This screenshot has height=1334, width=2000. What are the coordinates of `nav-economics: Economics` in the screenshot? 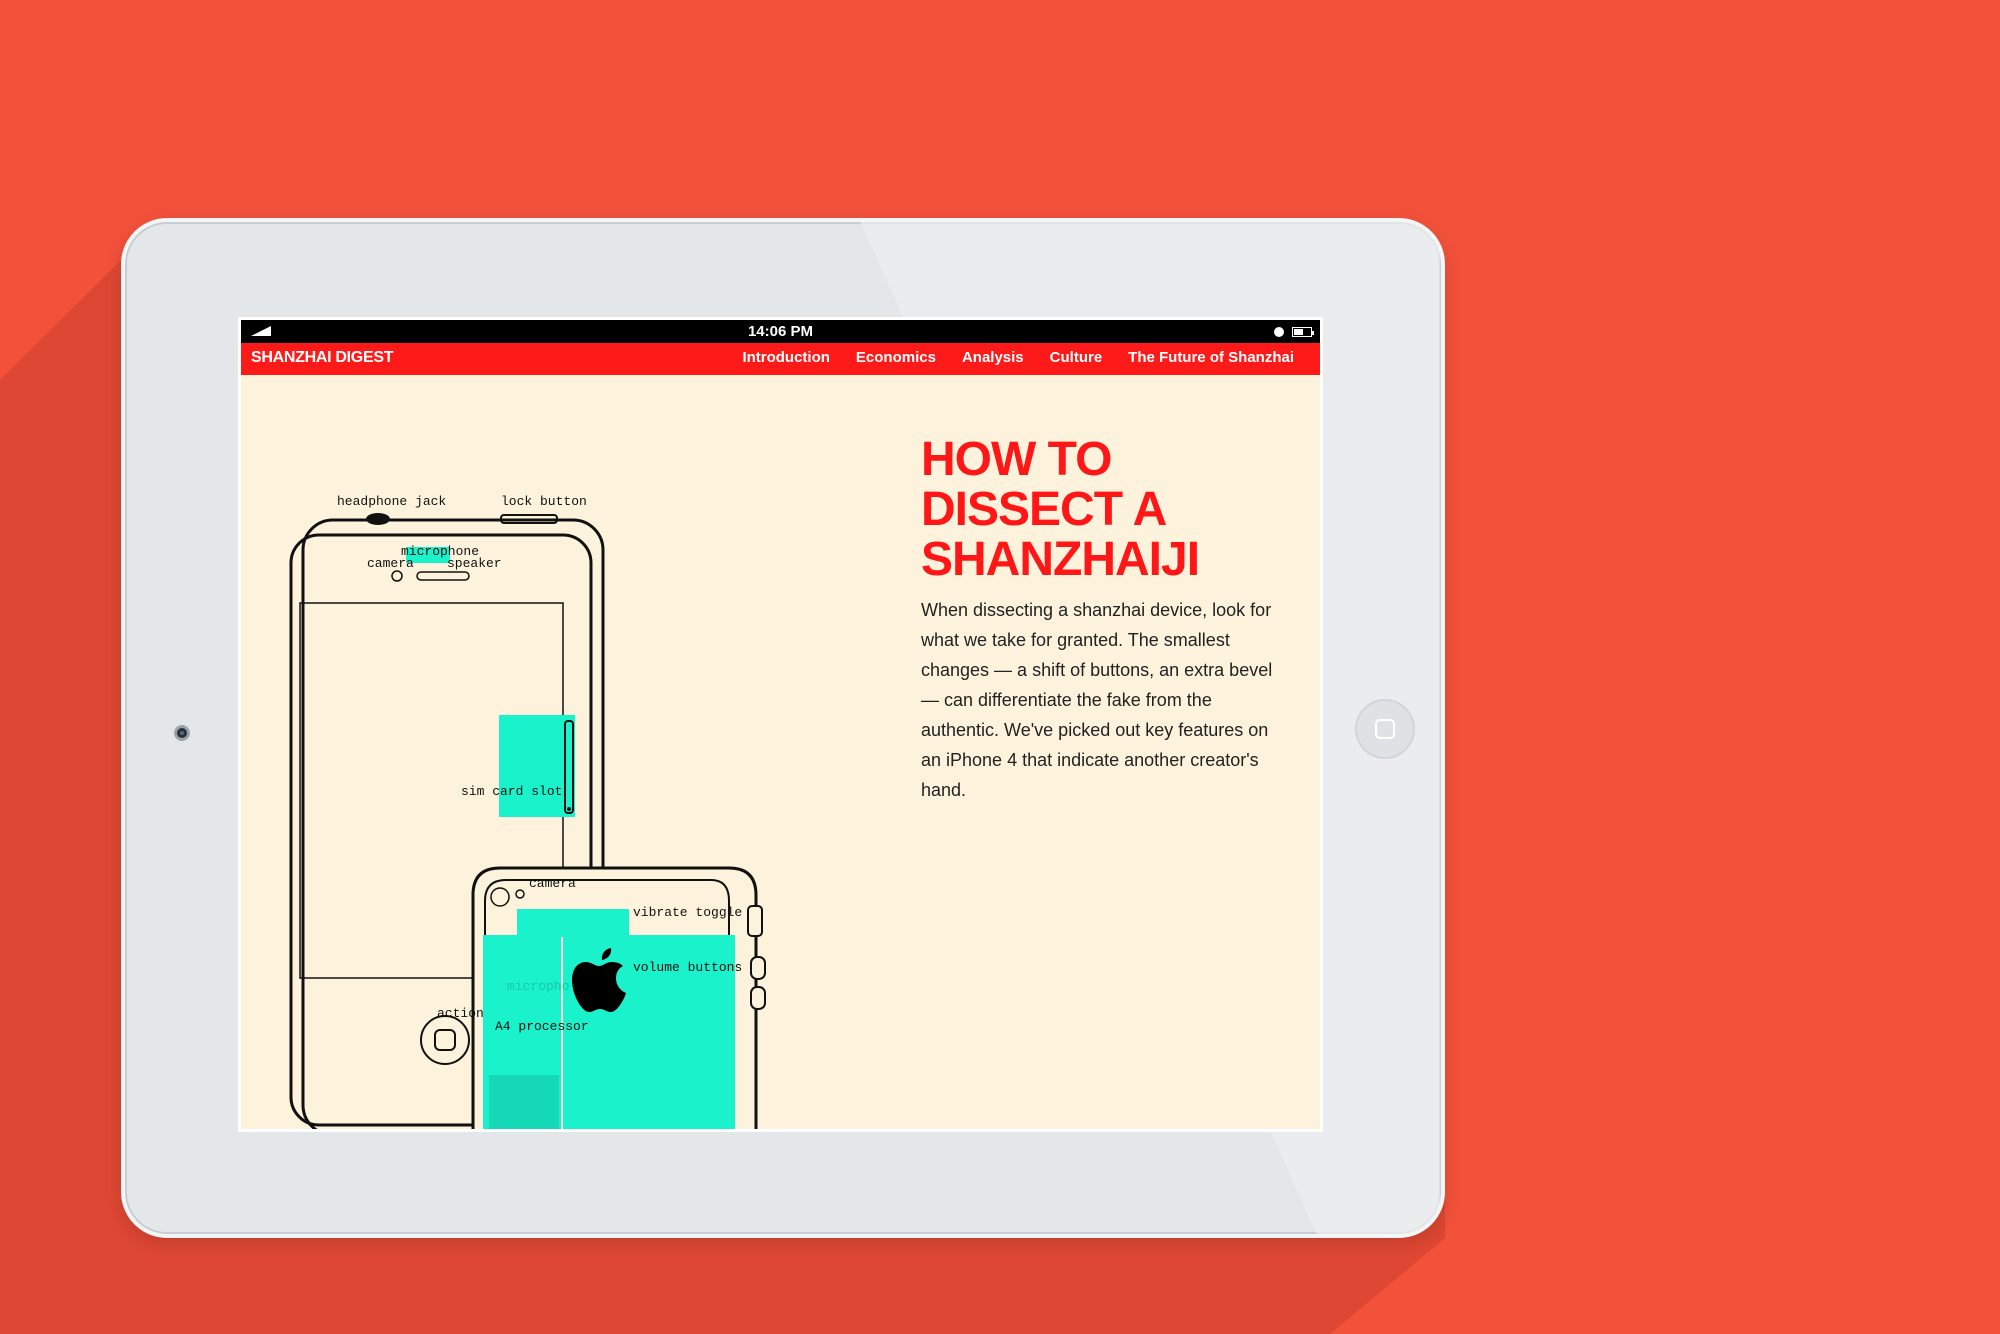 It's located at (896, 357).